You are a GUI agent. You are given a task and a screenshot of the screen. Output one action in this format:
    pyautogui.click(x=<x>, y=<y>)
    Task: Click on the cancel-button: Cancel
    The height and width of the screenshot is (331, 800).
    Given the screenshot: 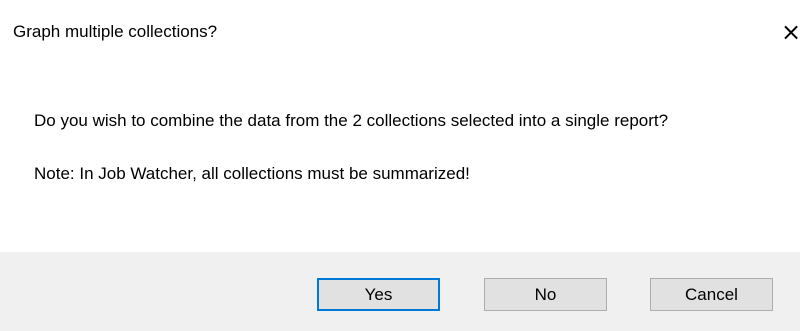 What is the action you would take?
    pyautogui.click(x=711, y=294)
    